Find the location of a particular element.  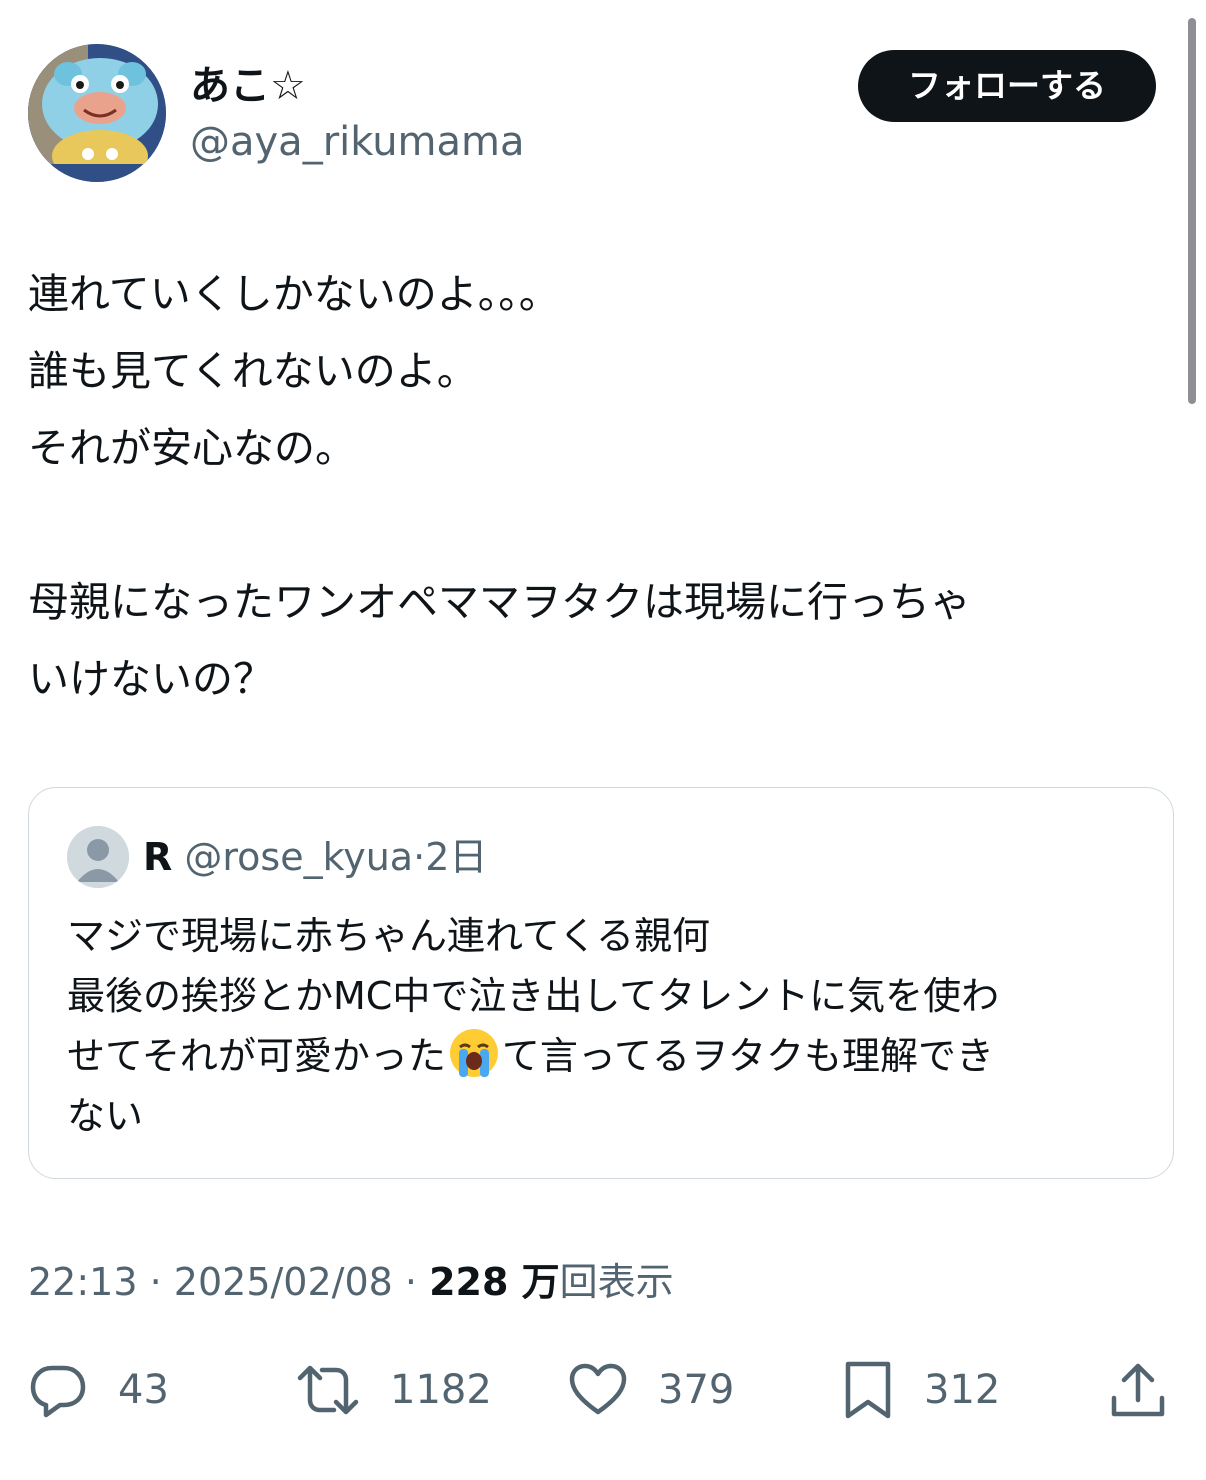

quoted-line: ない is located at coordinates (105, 1116).